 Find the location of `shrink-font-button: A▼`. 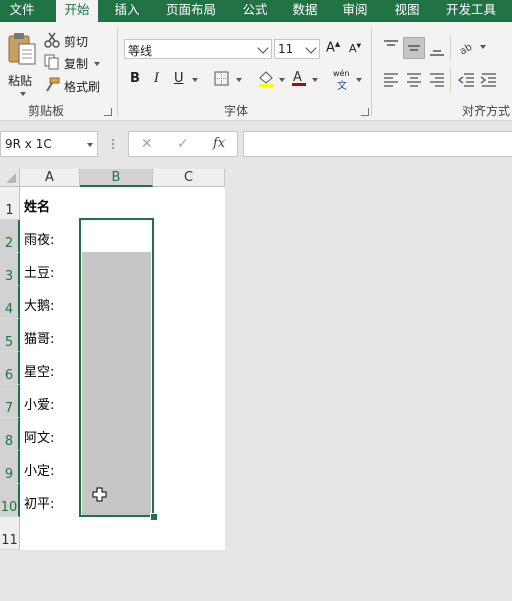

shrink-font-button: A▼ is located at coordinates (355, 48).